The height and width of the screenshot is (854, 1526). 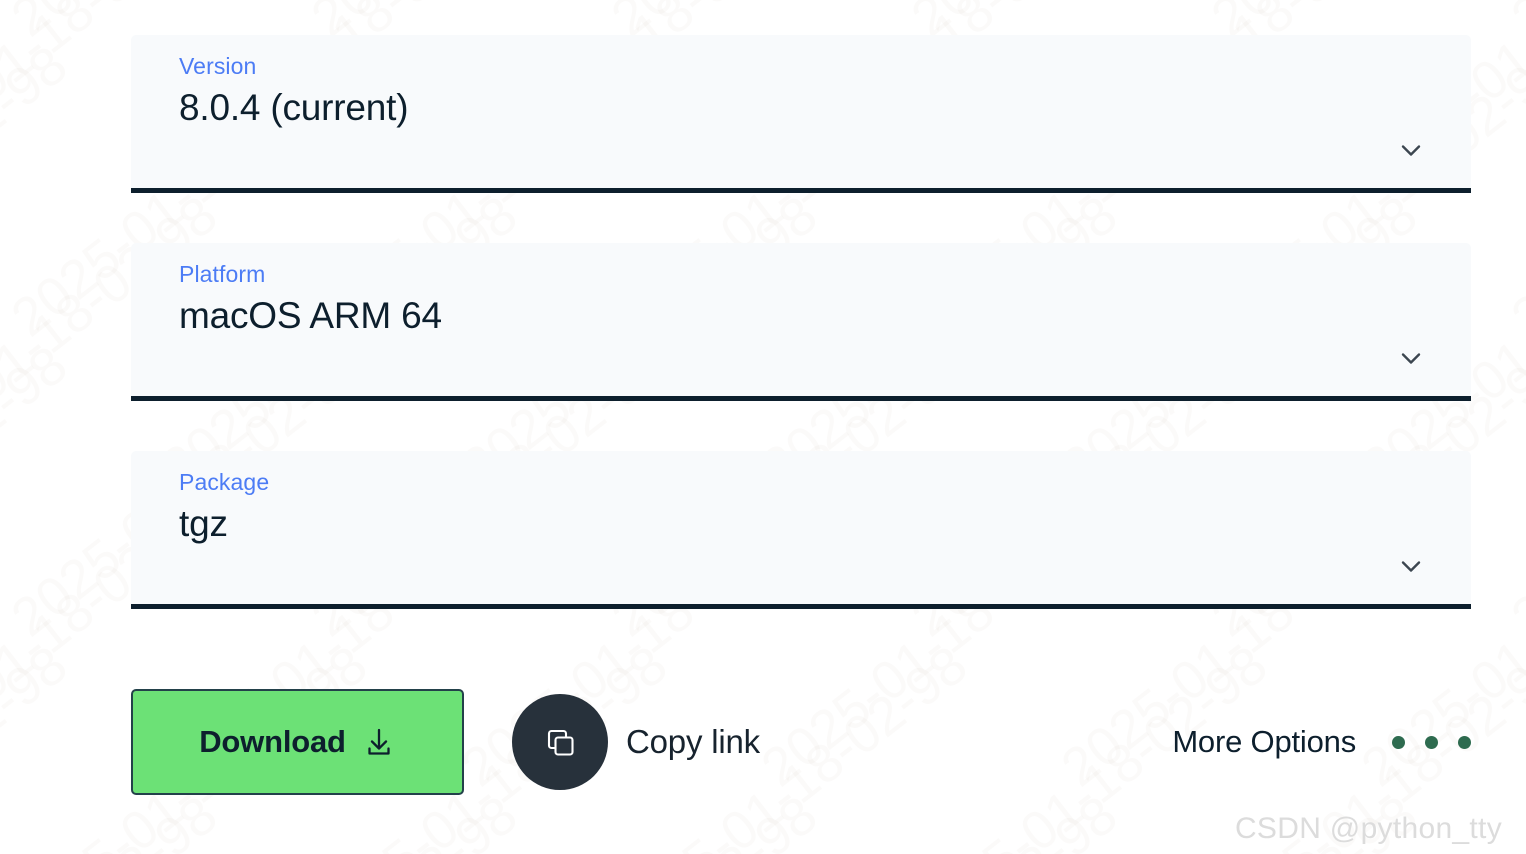 I want to click on copy-link-label: Copy link, so click(x=693, y=741).